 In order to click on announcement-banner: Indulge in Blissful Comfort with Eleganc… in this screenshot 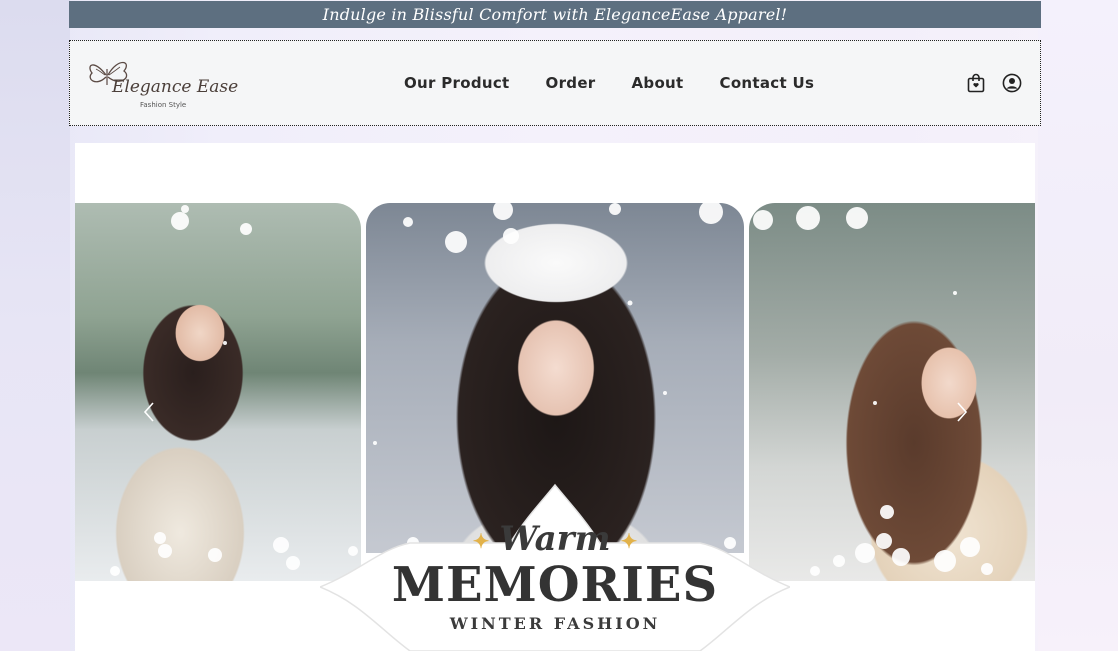, I will do `click(555, 14)`.